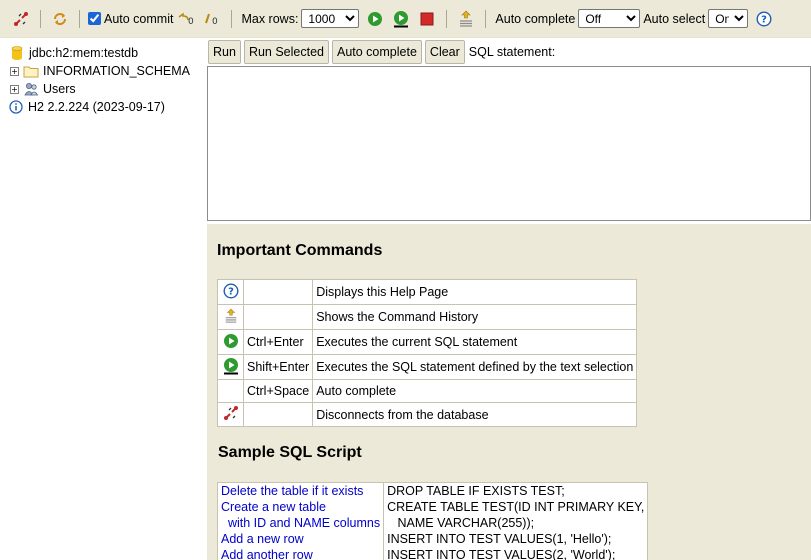  What do you see at coordinates (16, 107) in the screenshot?
I see `info-icon` at bounding box center [16, 107].